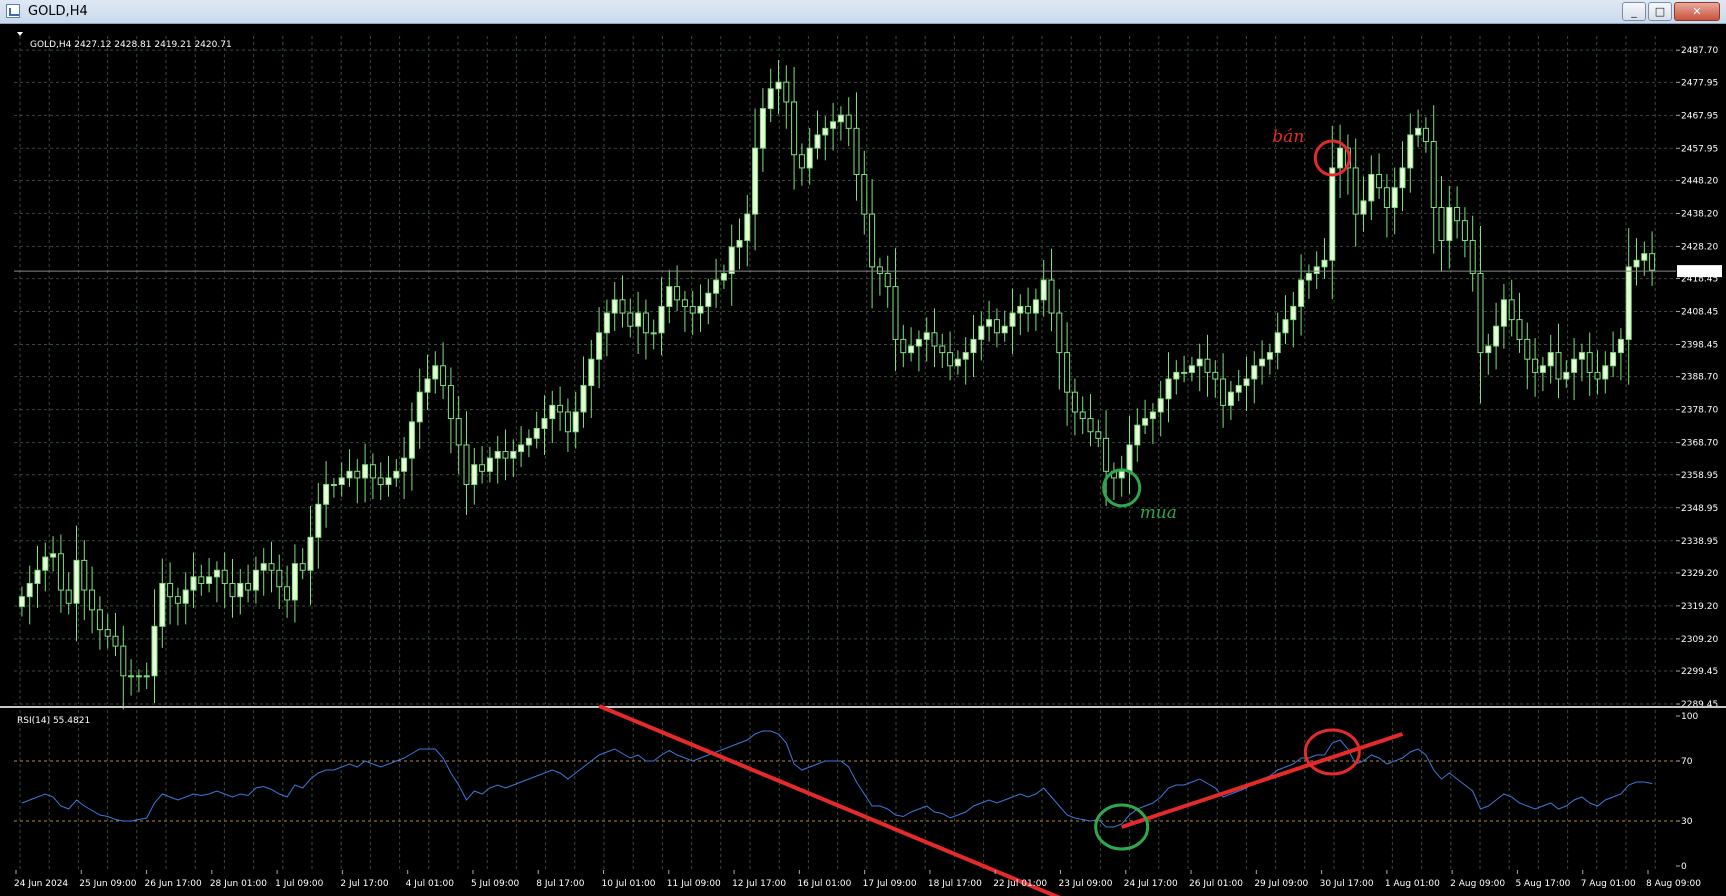 The height and width of the screenshot is (896, 1726). I want to click on time-tick-label: 26 Jul 01:00, so click(1216, 884).